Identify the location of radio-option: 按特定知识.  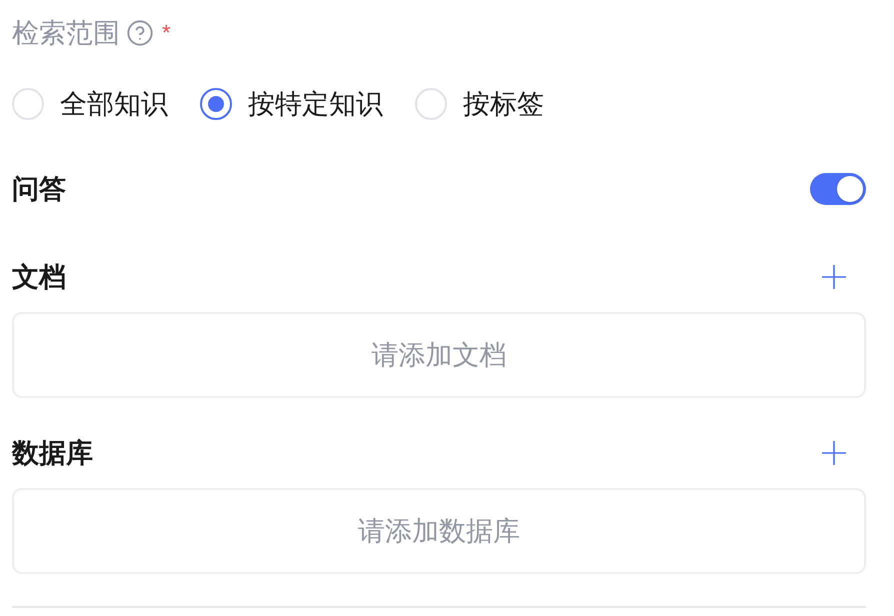
(291, 104).